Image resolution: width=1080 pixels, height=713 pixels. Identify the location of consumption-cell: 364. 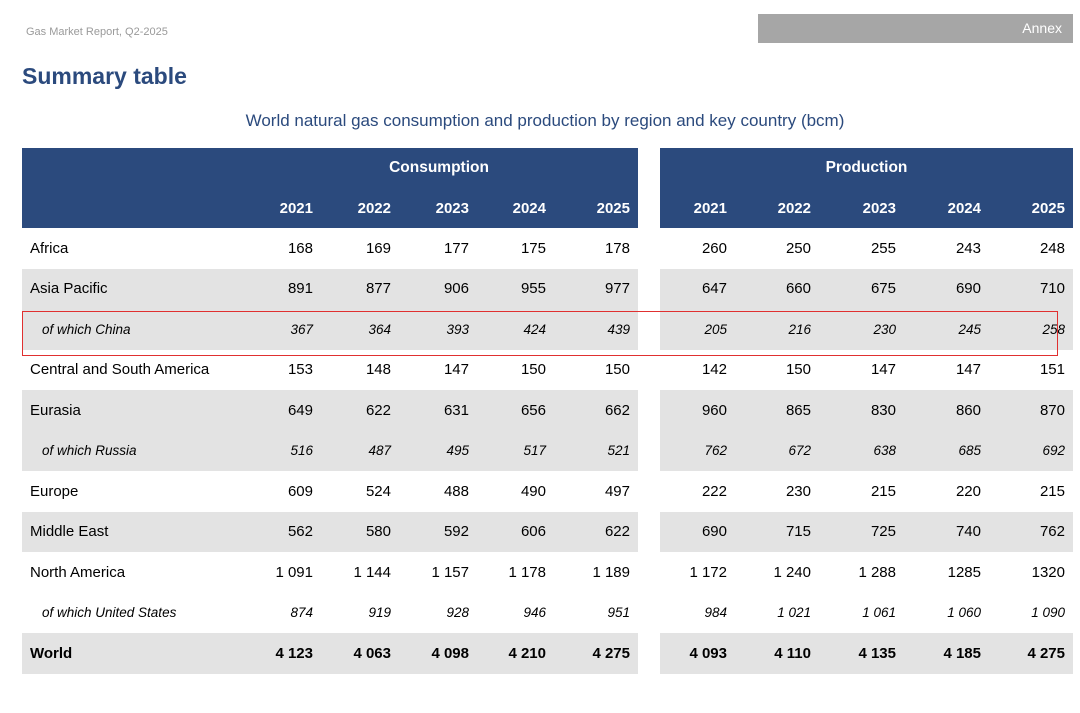
(360, 329).